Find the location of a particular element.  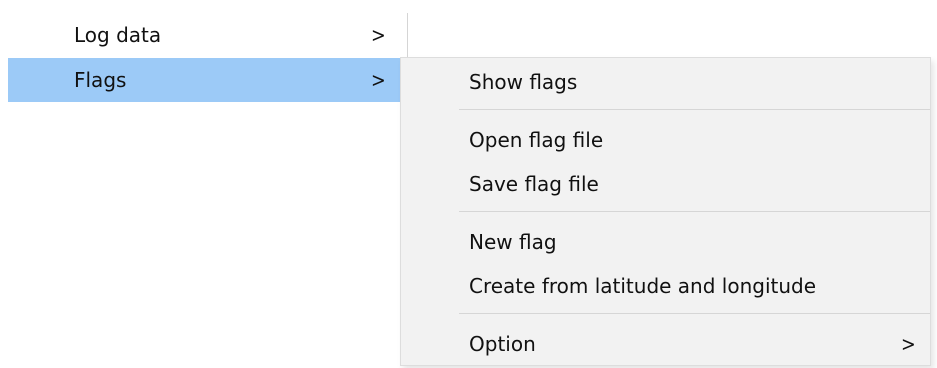

menu-item-save-flag-file-label: Save flag file is located at coordinates (534, 184).